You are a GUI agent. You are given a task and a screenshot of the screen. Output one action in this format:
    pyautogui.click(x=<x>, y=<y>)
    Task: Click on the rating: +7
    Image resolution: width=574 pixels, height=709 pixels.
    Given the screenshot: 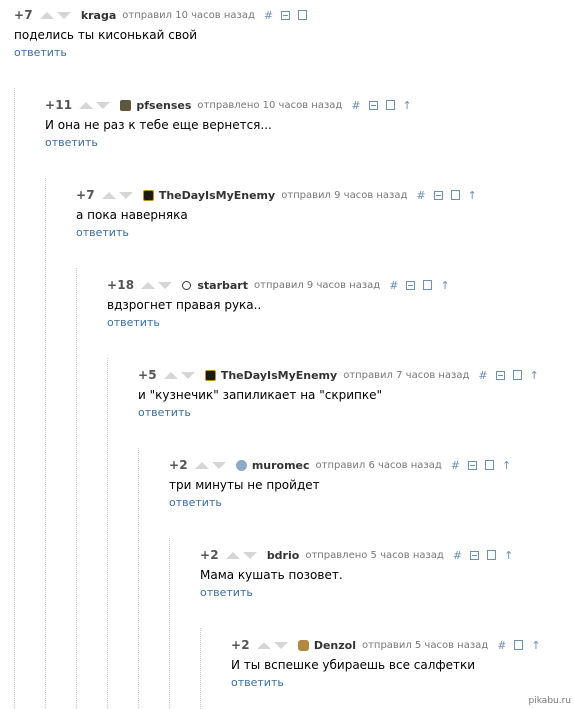 What is the action you would take?
    pyautogui.click(x=85, y=195)
    